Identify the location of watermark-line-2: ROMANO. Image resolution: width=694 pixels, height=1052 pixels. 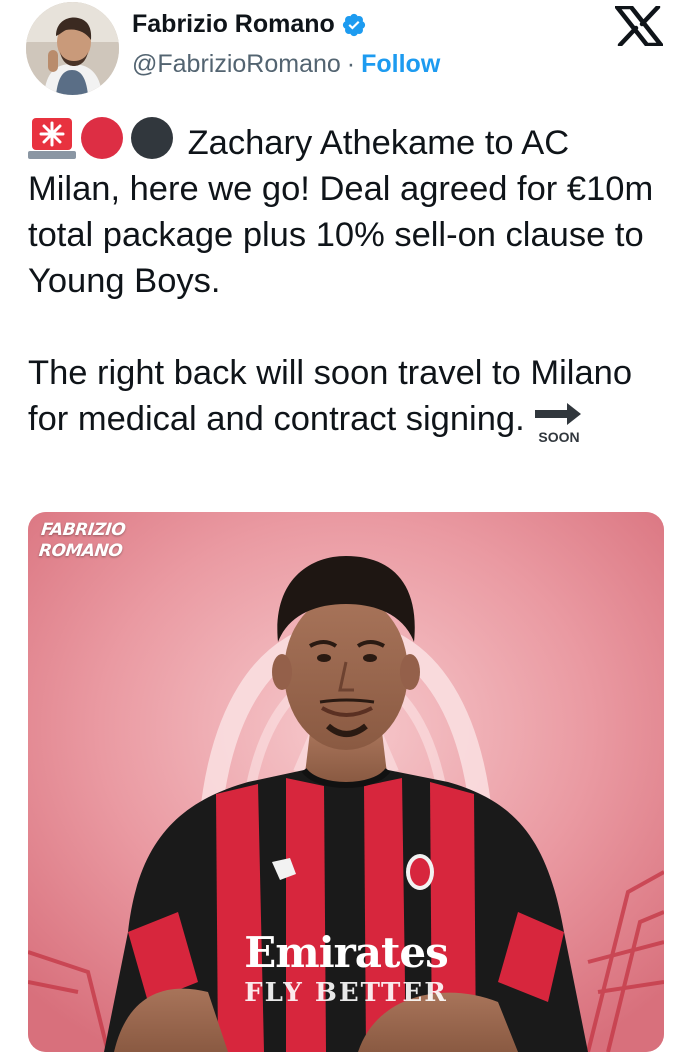
(80, 551).